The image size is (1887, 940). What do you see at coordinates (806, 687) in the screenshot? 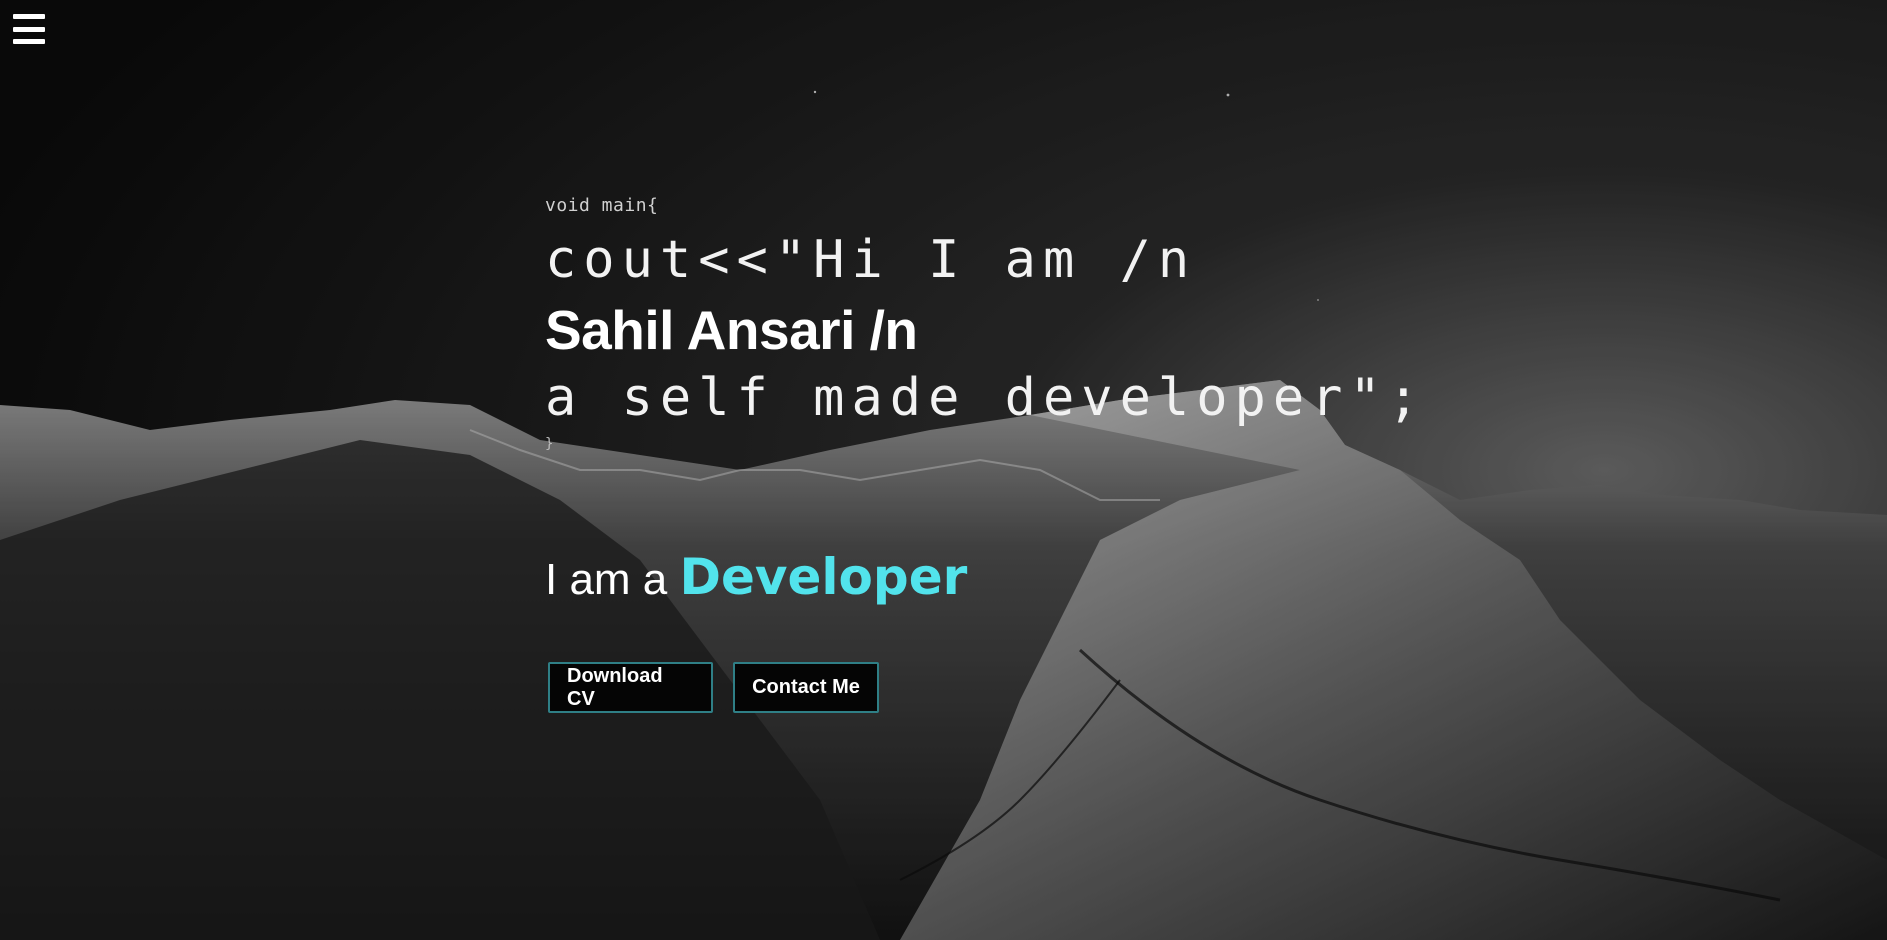
I see `contact-me-button: Contact Me` at bounding box center [806, 687].